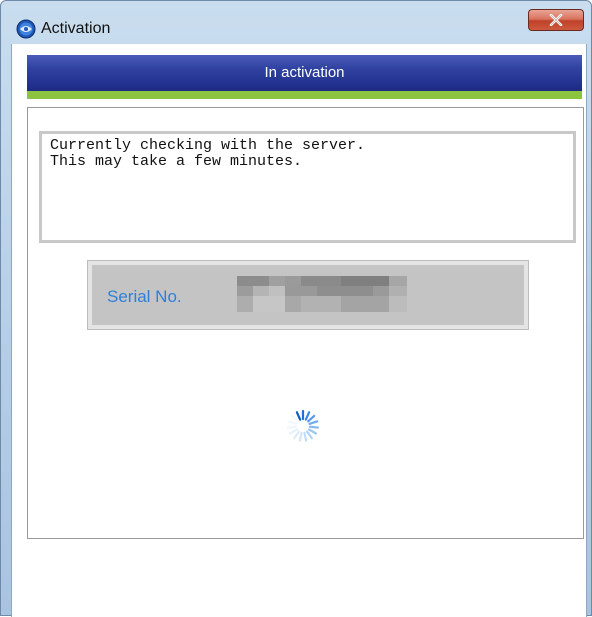 Image resolution: width=592 pixels, height=617 pixels. Describe the element at coordinates (26, 29) in the screenshot. I see `app-globe-icon` at that location.